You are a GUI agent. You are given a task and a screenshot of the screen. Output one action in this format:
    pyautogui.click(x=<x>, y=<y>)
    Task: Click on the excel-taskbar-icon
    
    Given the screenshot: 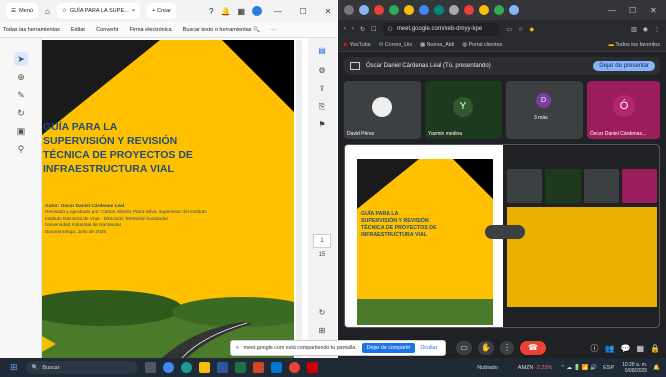 What is the action you would take?
    pyautogui.click(x=240, y=367)
    